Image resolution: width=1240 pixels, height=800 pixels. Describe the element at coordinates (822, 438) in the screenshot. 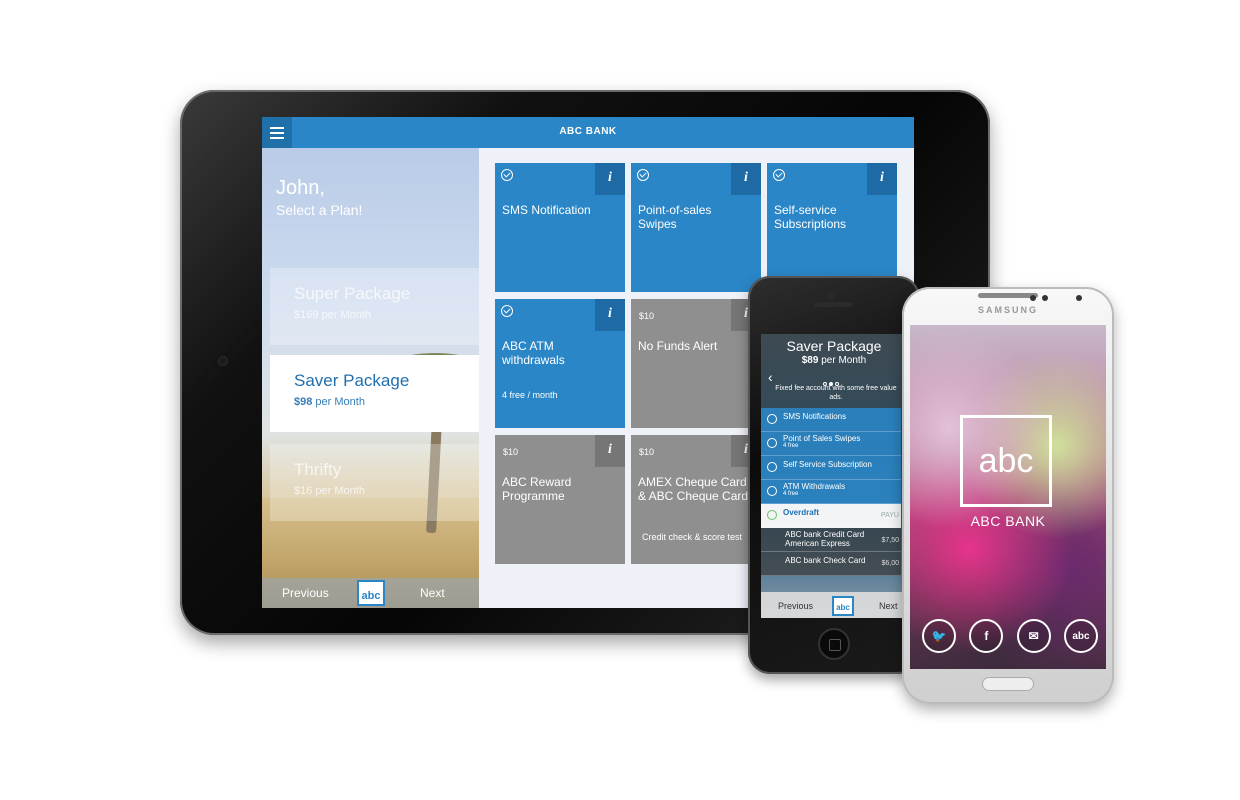

I see `item-label: Point of Sales Swipes` at that location.